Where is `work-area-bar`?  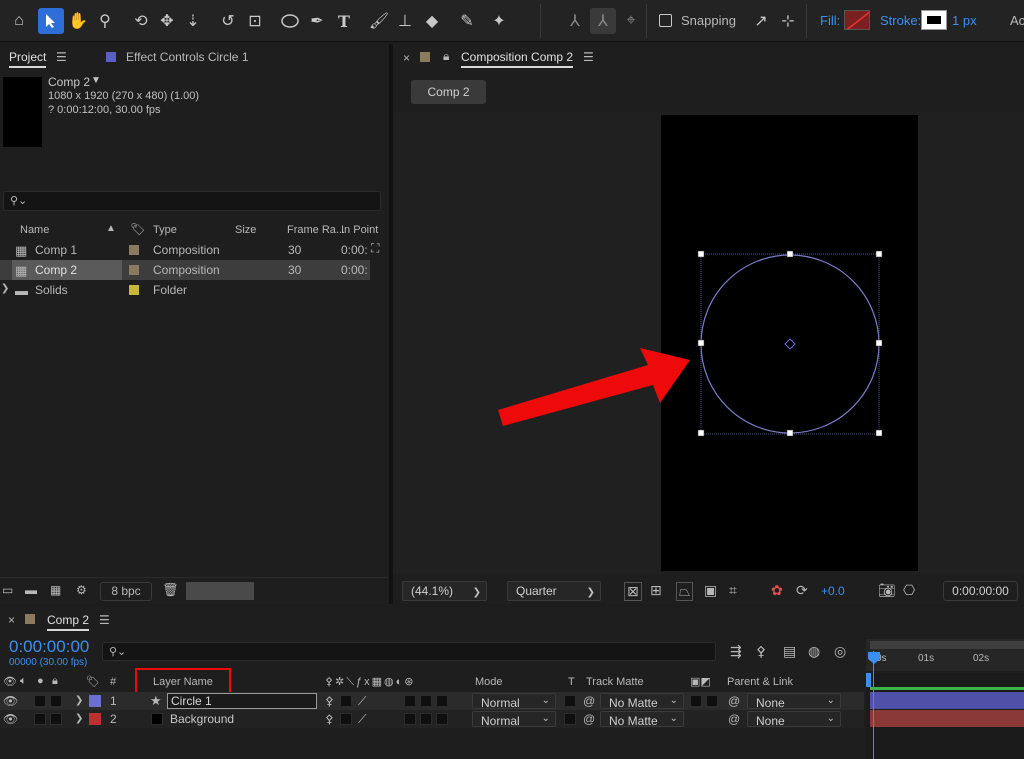
work-area-bar is located at coordinates (947, 645).